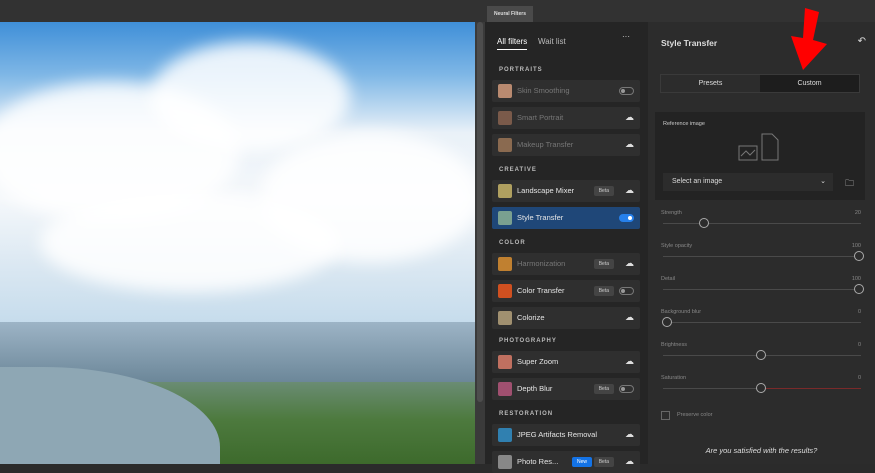  What do you see at coordinates (581, 462) in the screenshot?
I see `new-badge: New` at bounding box center [581, 462].